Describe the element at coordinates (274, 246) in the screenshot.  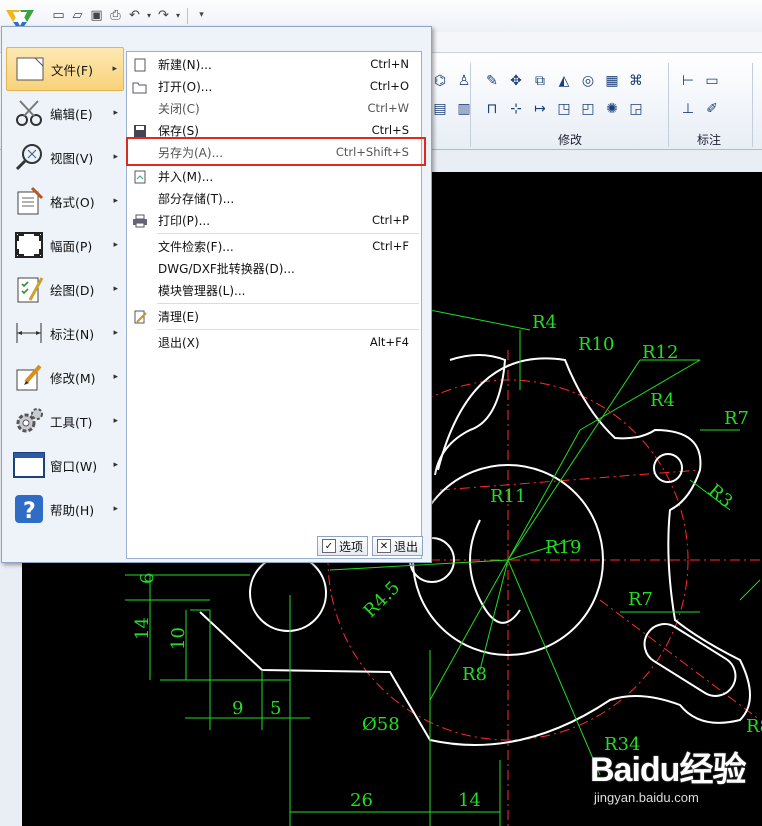
I see `menu-item-file-search: 文件检索(F)... Ctrl+F` at that location.